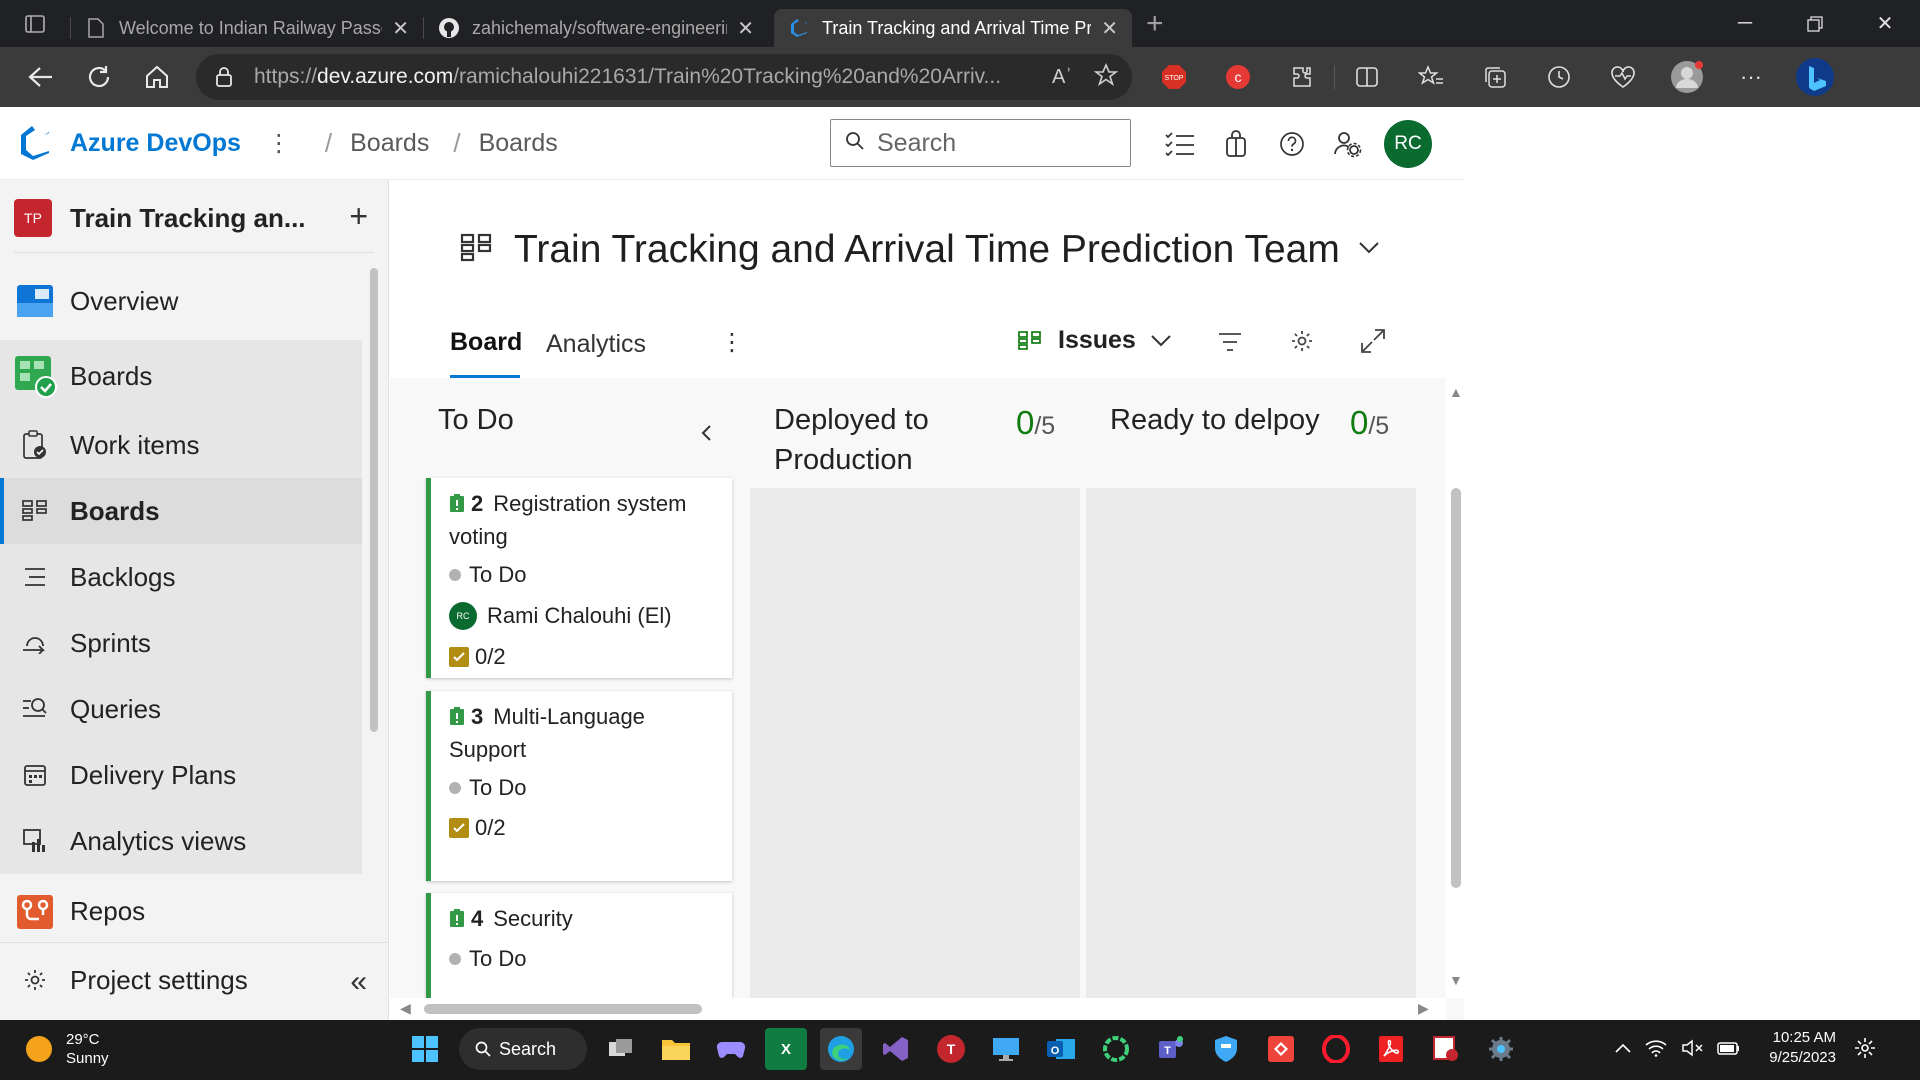  What do you see at coordinates (1230, 344) in the screenshot?
I see `filter-icon` at bounding box center [1230, 344].